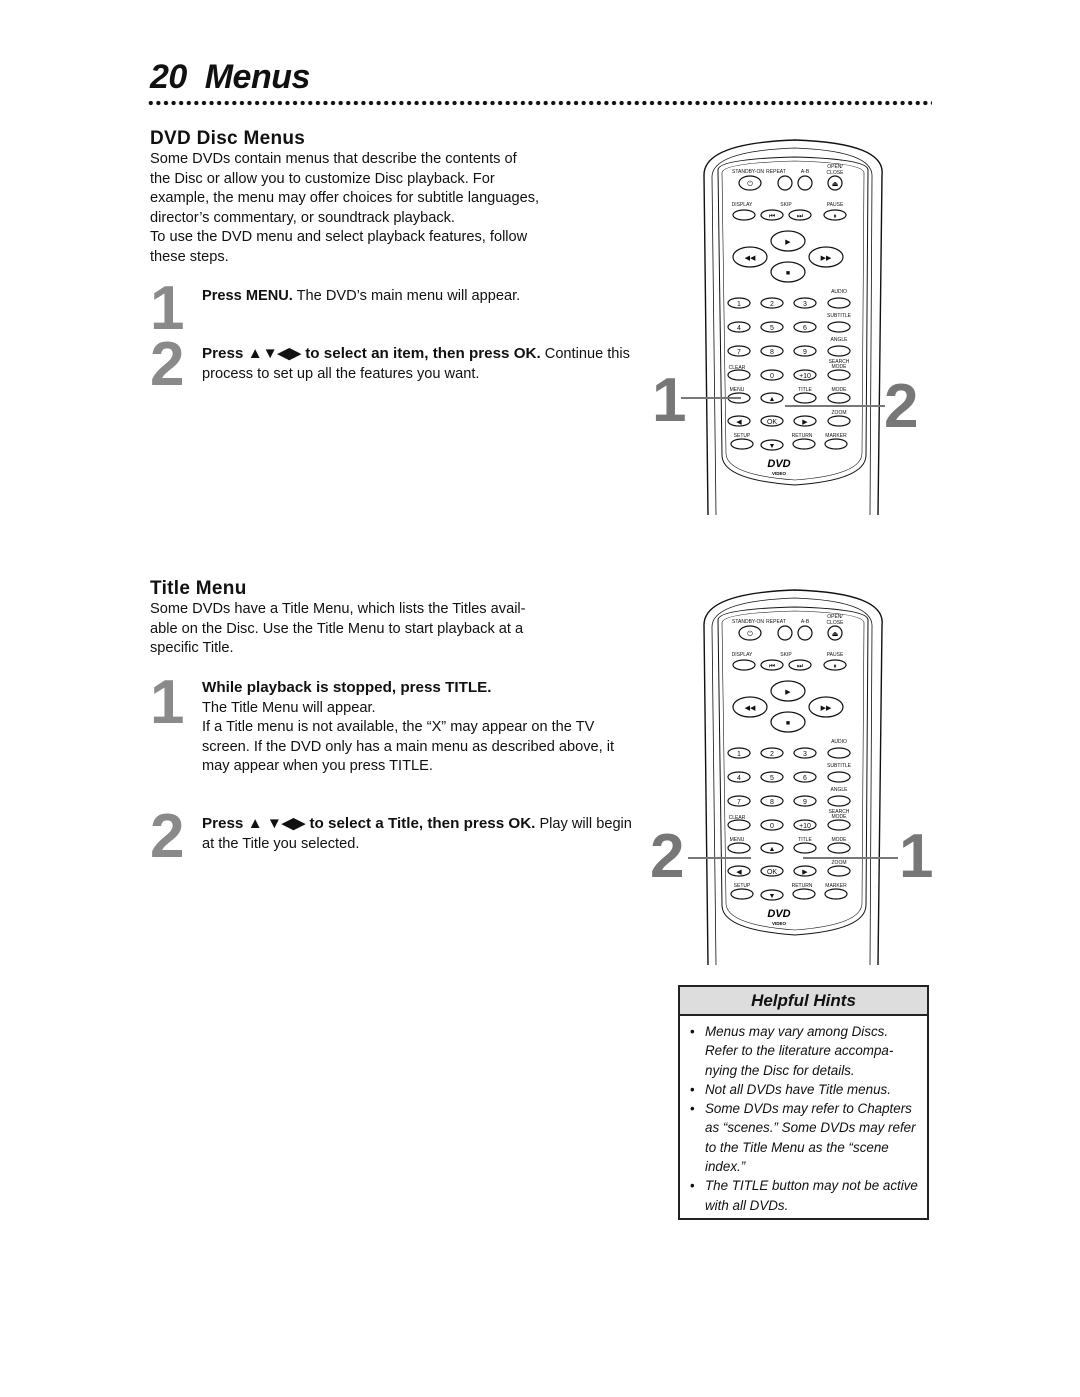 The image size is (1080, 1397). Describe the element at coordinates (739, 848) in the screenshot. I see `menu-button` at that location.